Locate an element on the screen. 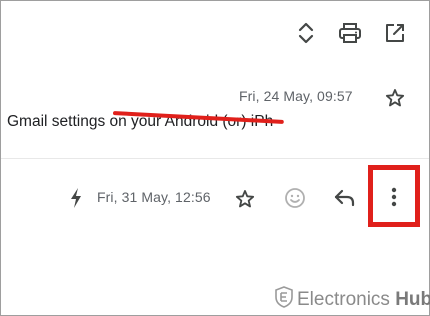 The image size is (430, 316). importance-marker is located at coordinates (76, 198).